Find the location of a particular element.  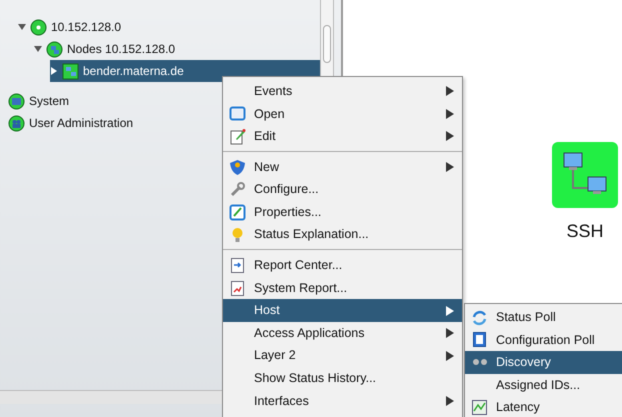

tree-item: bender.materna.de is located at coordinates (185, 71).